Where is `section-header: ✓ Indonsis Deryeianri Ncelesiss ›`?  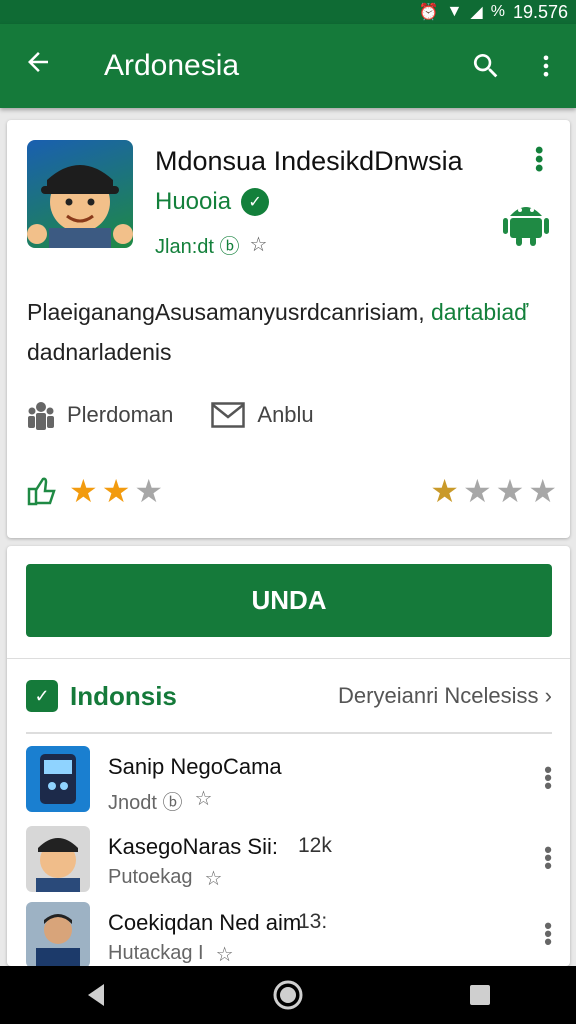
section-header: ✓ Indonsis Deryeianri Ncelesiss › is located at coordinates (289, 696).